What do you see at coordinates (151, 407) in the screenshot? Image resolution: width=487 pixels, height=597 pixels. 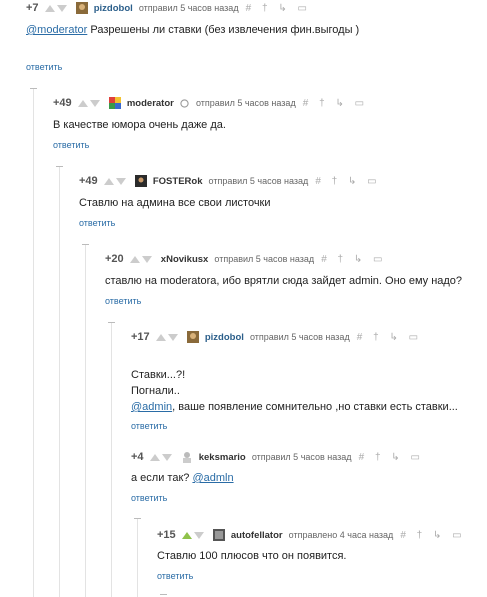 I see `mention-link: @admin` at bounding box center [151, 407].